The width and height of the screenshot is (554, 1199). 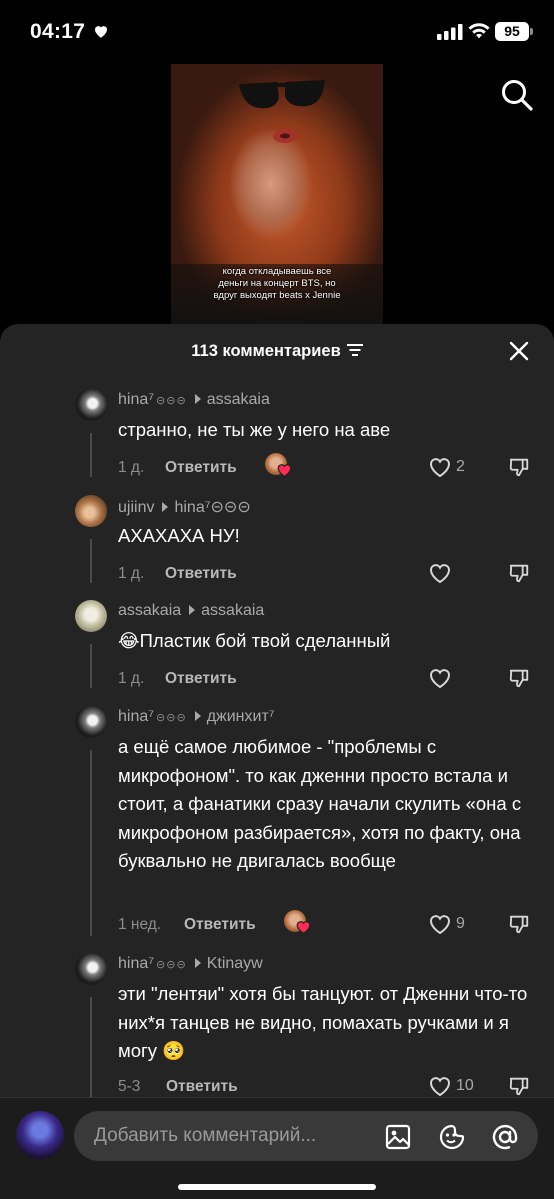 What do you see at coordinates (58, 31) in the screenshot?
I see `status-time: 04:17` at bounding box center [58, 31].